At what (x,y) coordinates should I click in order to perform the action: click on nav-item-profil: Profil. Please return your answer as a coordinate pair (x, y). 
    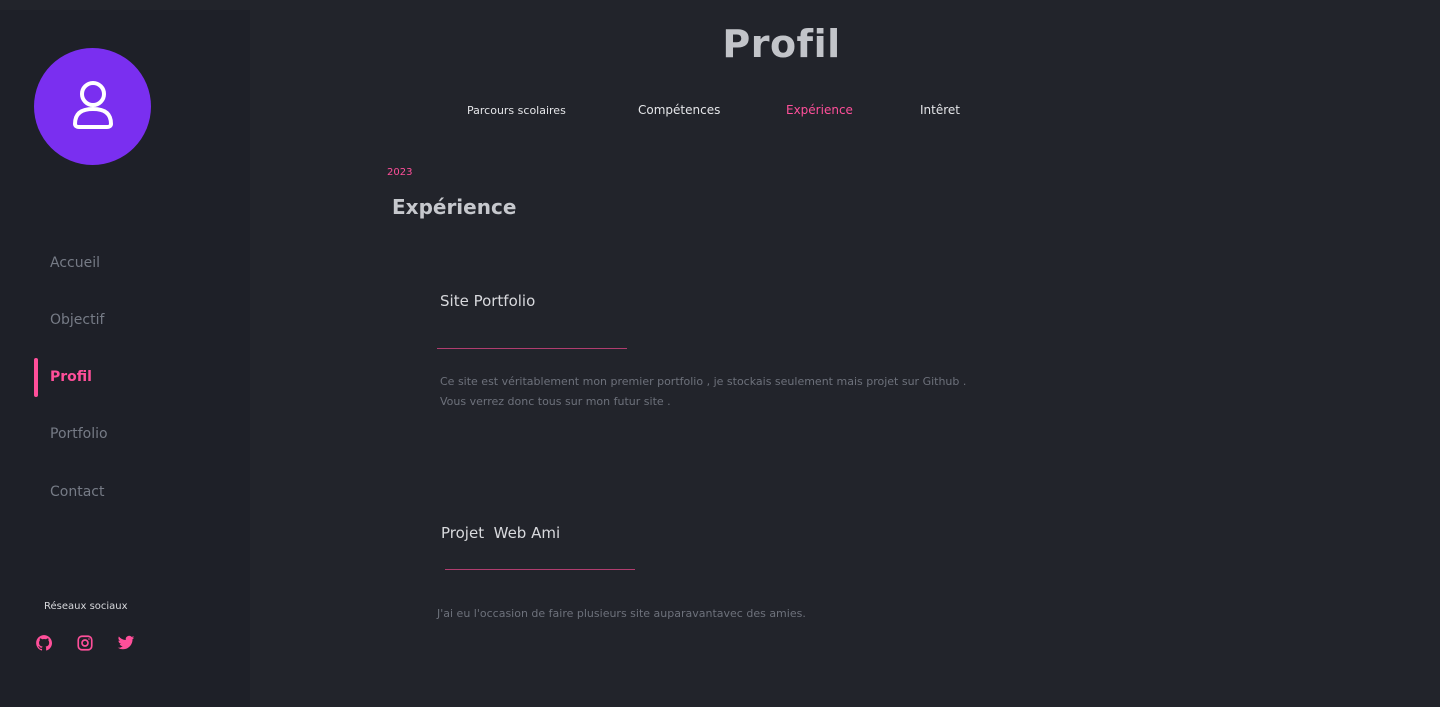
    Looking at the image, I should click on (71, 377).